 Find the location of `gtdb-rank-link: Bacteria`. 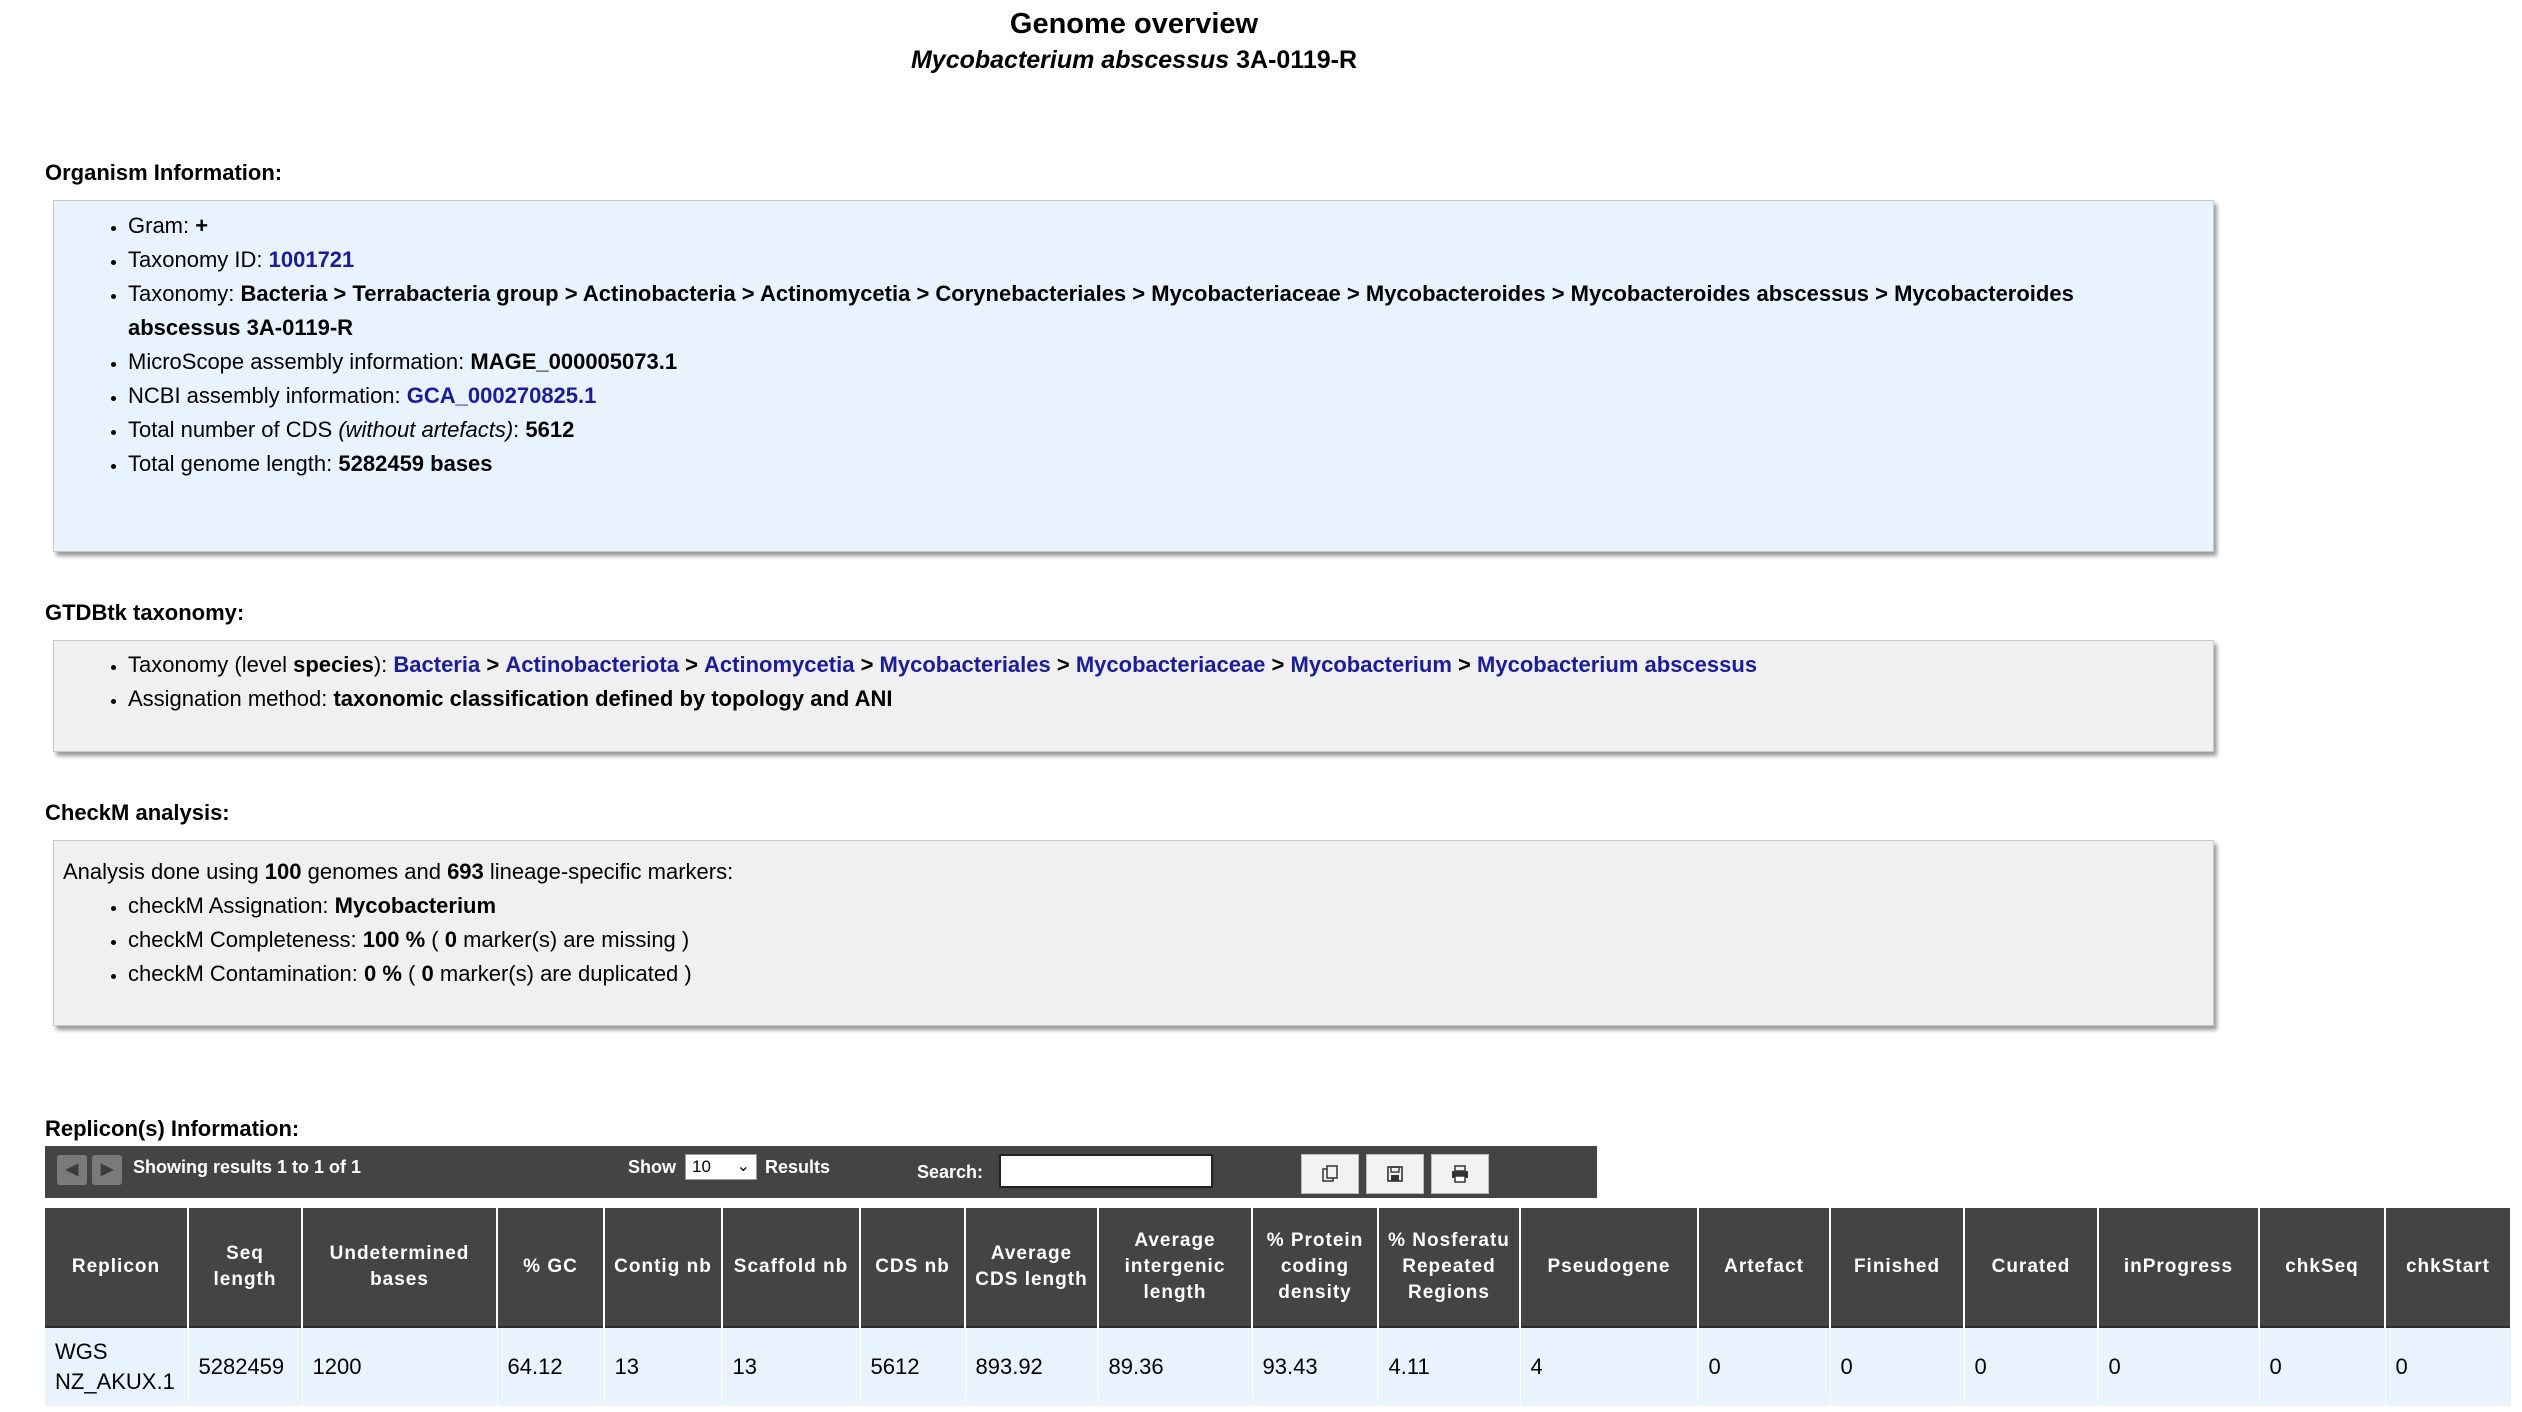

gtdb-rank-link: Bacteria is located at coordinates (436, 664).